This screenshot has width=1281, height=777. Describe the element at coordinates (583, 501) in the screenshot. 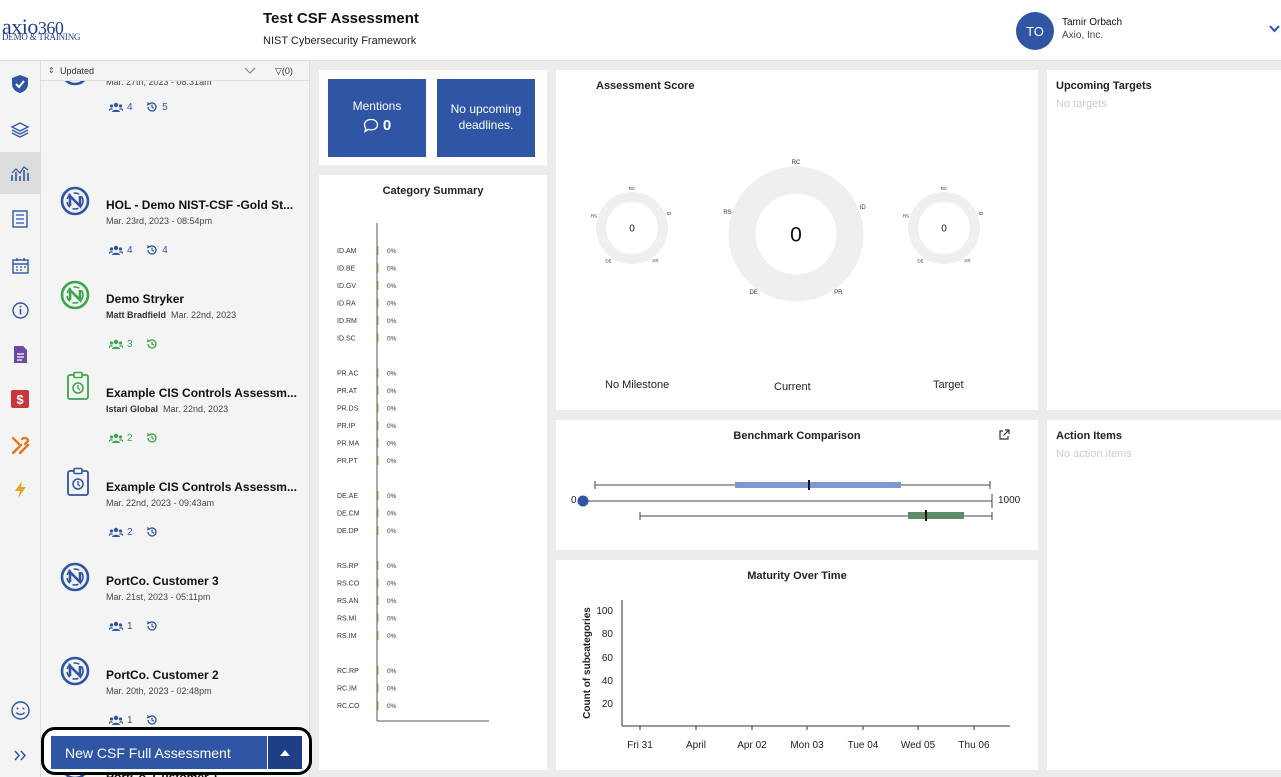

I see `benchmark-current-marker` at that location.